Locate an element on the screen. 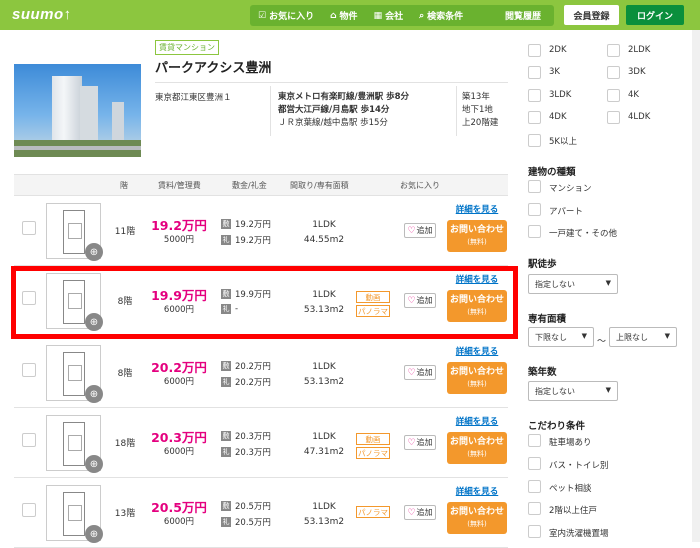 The width and height of the screenshot is (700, 548). rent: 20.5万円 is located at coordinates (179, 507).